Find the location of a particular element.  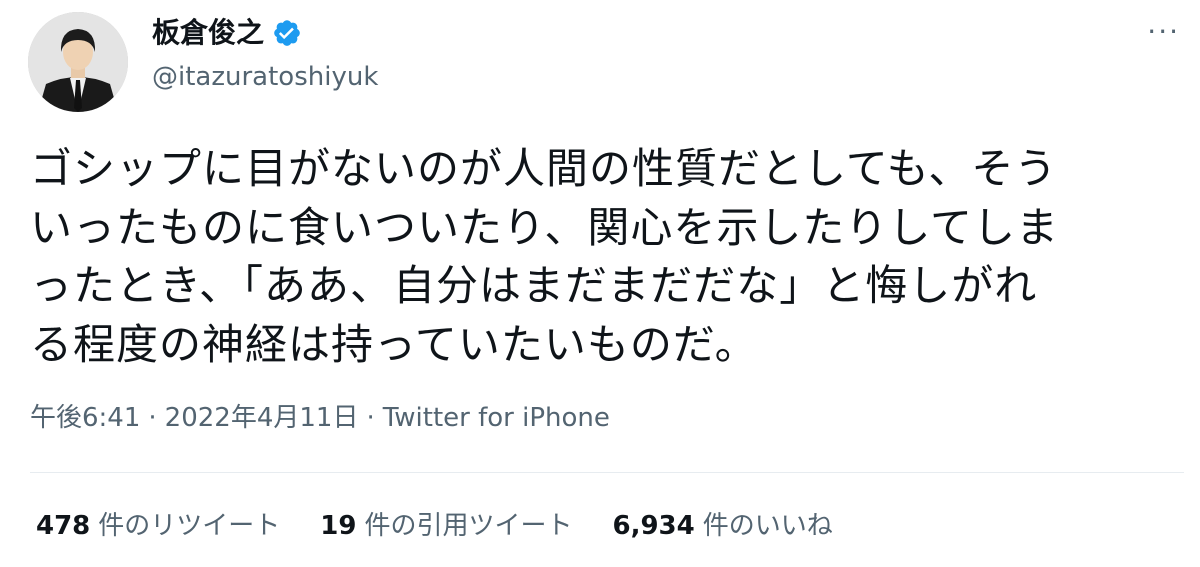

tweet-date: 2022年4月11日 is located at coordinates (262, 418).